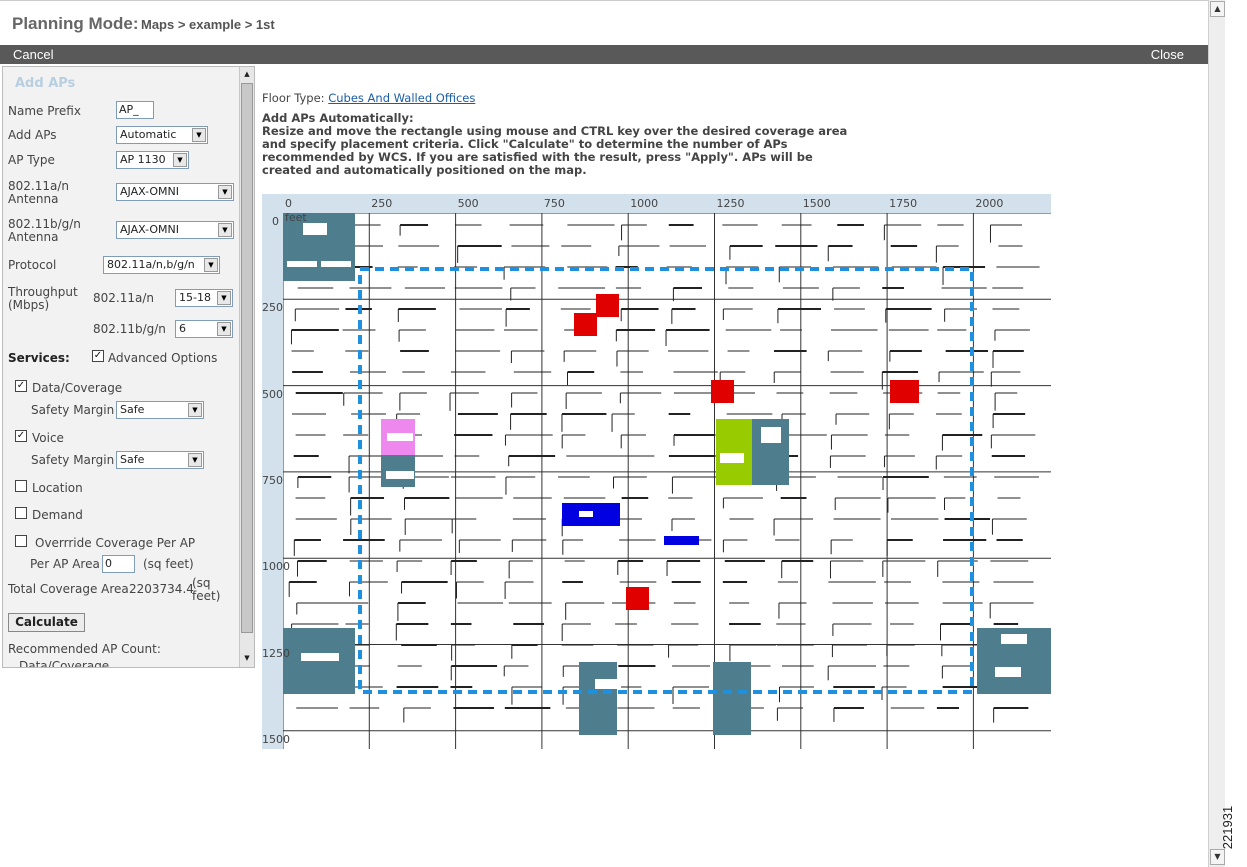 Image resolution: width=1247 pixels, height=867 pixels. I want to click on voice-label: Voice, so click(48, 438).